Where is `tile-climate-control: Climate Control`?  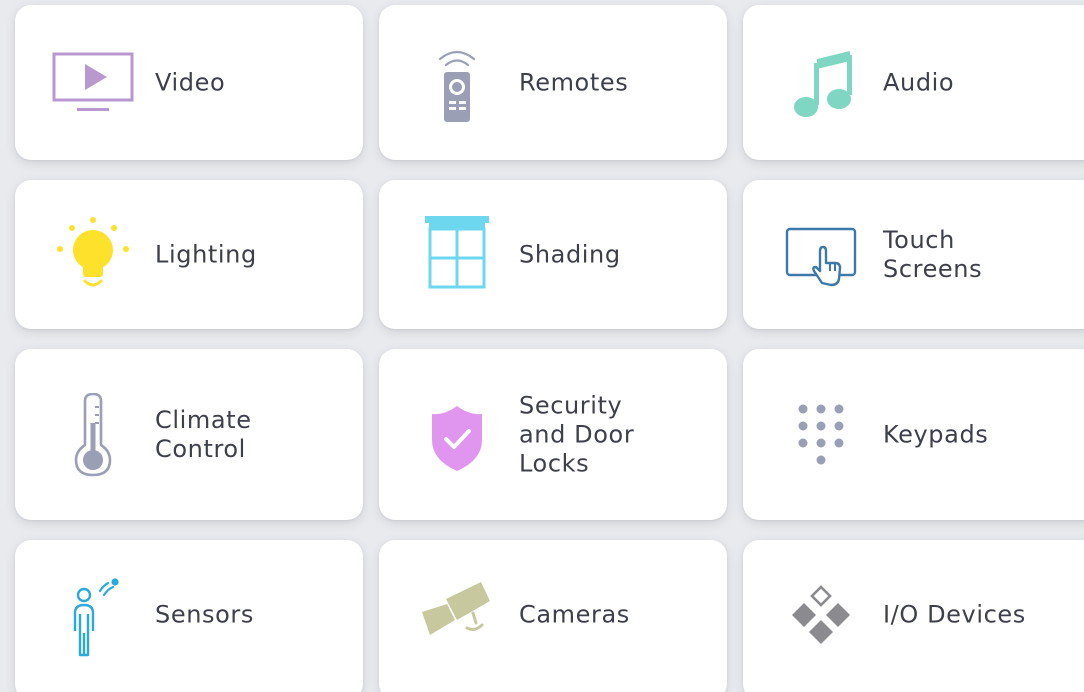 tile-climate-control: Climate Control is located at coordinates (189, 434).